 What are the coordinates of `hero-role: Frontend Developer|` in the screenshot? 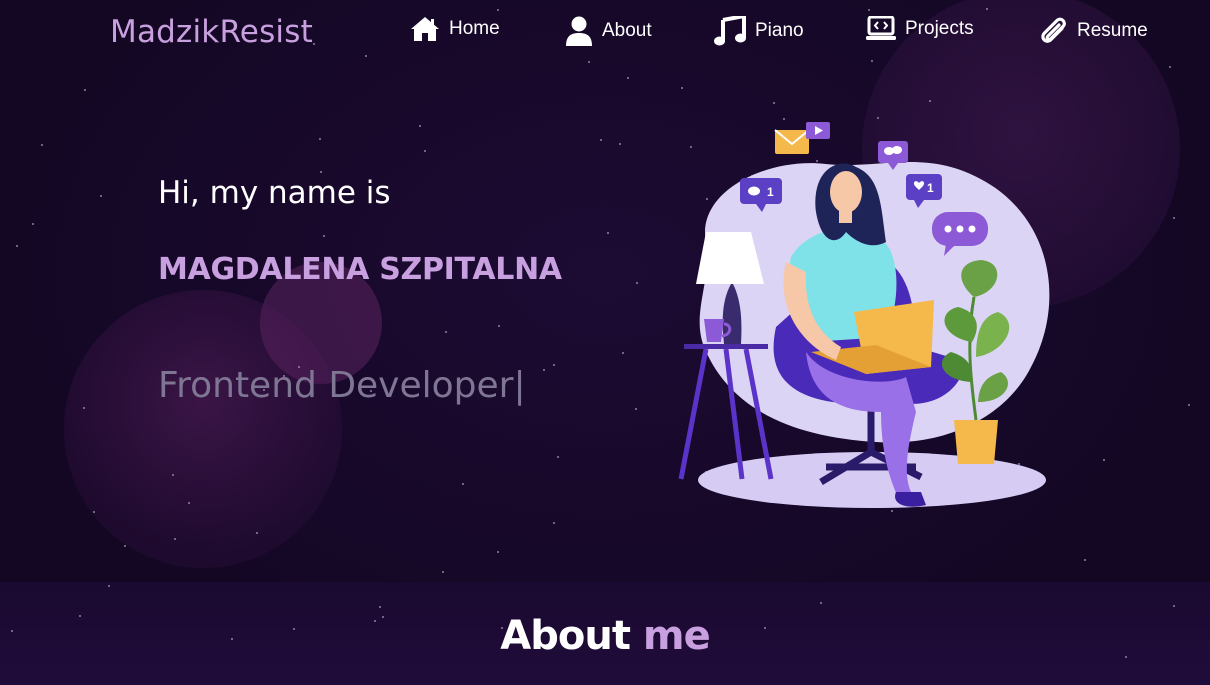 It's located at (342, 385).